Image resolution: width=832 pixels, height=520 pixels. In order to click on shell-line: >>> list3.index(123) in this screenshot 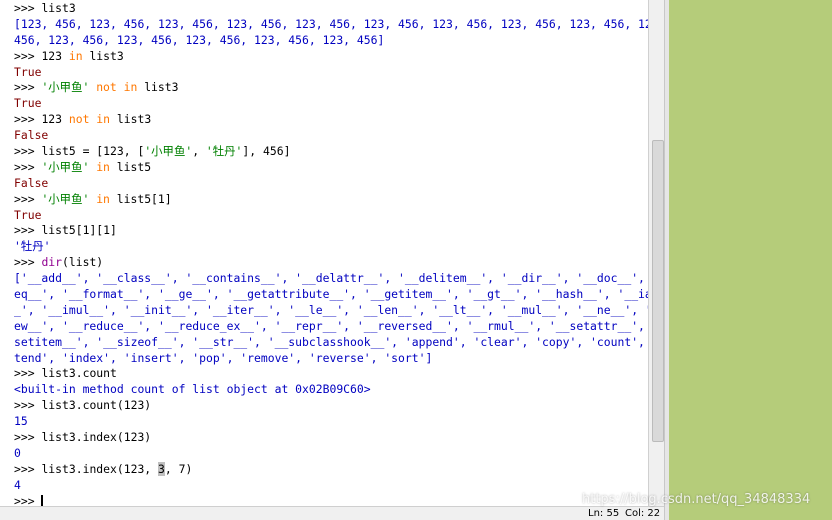, I will do `click(330, 438)`.